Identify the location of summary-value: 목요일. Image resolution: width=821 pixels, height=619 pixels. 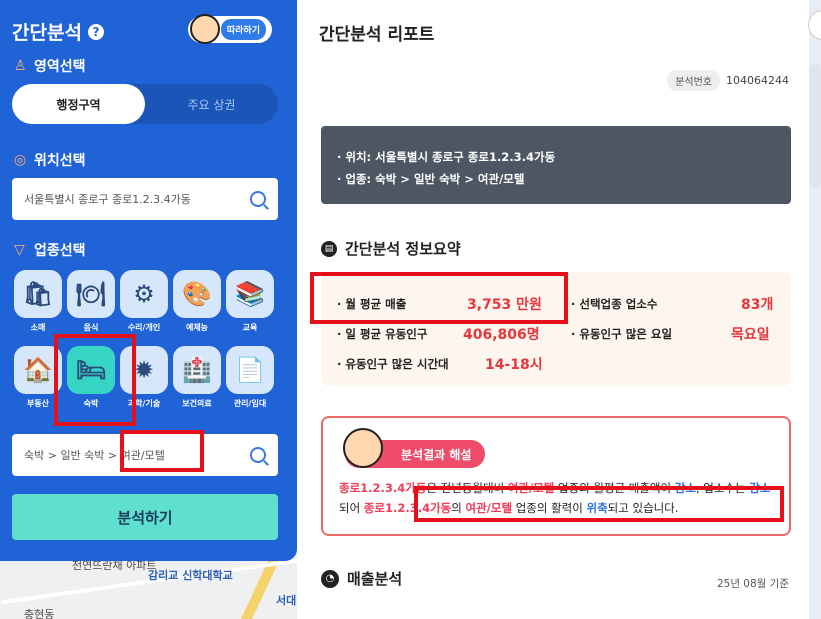
(750, 335).